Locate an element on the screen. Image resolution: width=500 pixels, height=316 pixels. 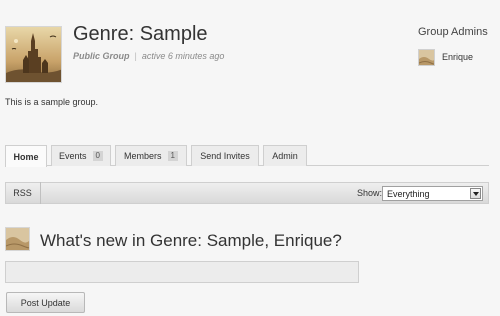
last-active: active 6 minutes ago is located at coordinates (183, 56).